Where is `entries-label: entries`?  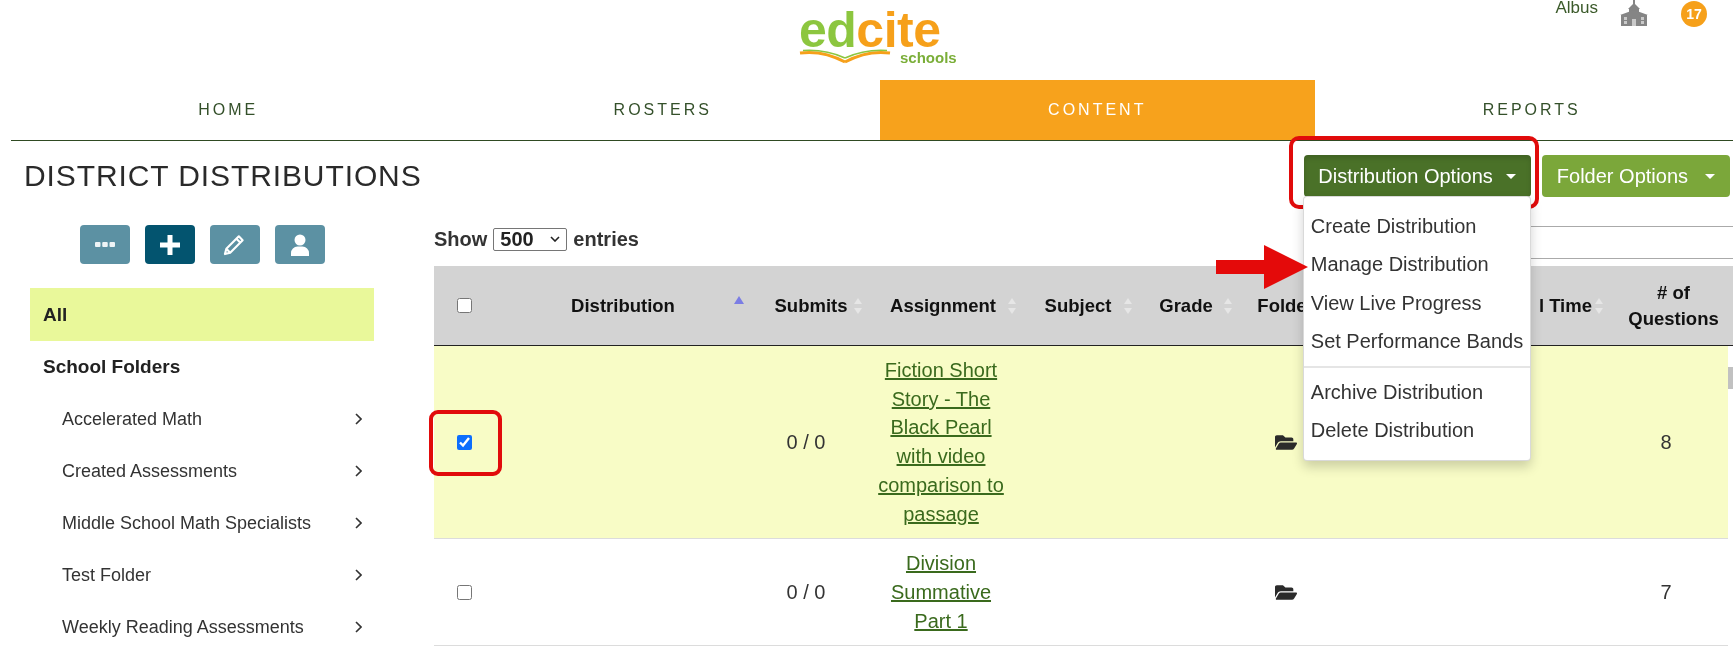 entries-label: entries is located at coordinates (606, 239).